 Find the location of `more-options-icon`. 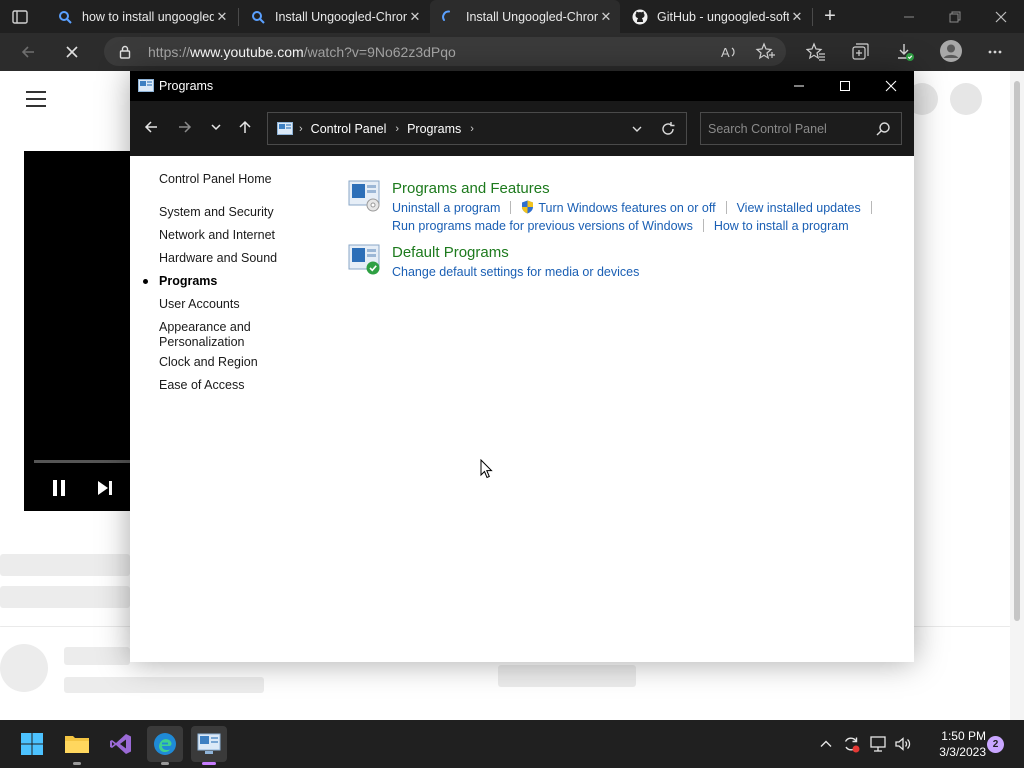

more-options-icon is located at coordinates (995, 52).